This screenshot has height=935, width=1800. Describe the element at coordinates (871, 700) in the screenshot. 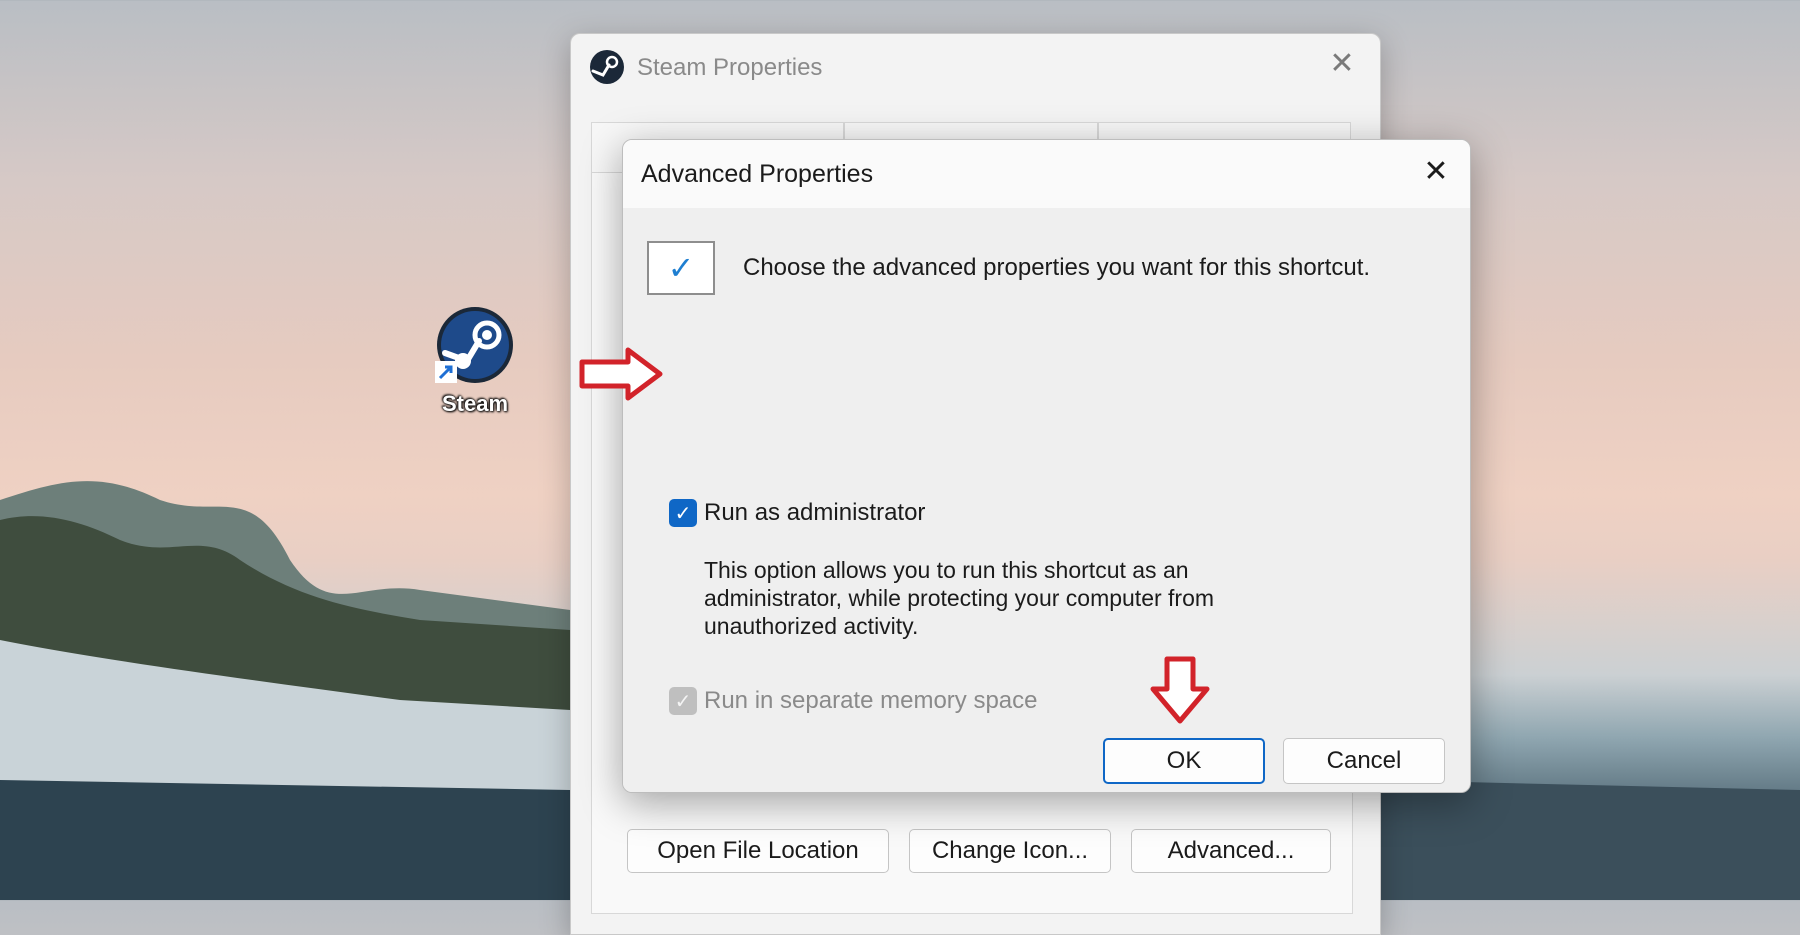

I see `separate-memory-label: Run in separate memory space` at that location.